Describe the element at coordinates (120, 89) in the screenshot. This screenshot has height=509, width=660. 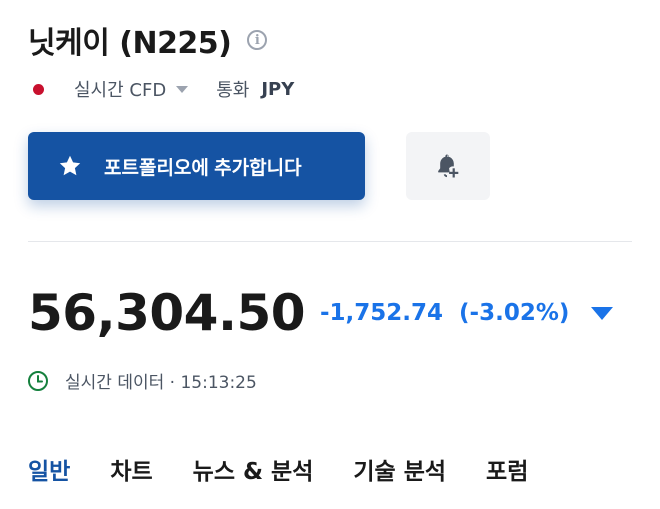
I see `market-mode-label: 실시간 CFD` at that location.